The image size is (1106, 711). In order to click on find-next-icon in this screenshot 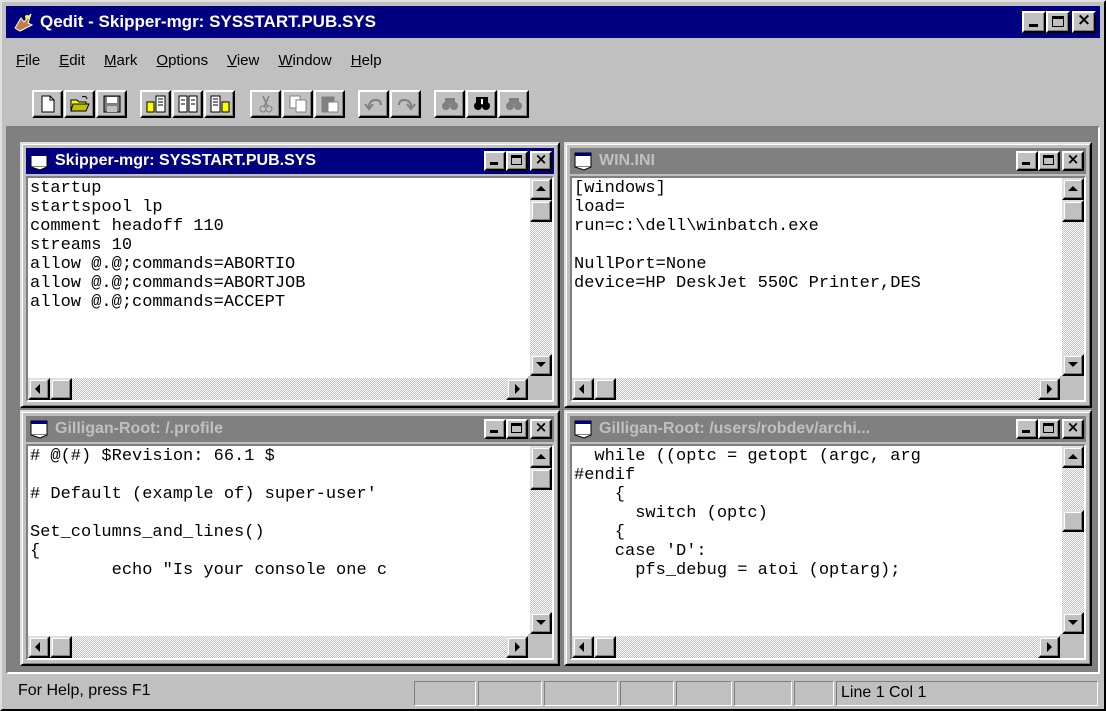, I will do `click(513, 104)`.